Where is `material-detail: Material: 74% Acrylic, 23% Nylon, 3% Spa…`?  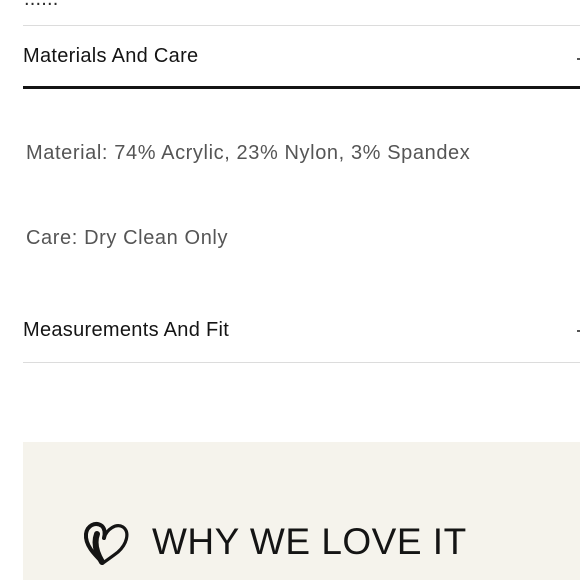 material-detail: Material: 74% Acrylic, 23% Nylon, 3% Spa… is located at coordinates (248, 153).